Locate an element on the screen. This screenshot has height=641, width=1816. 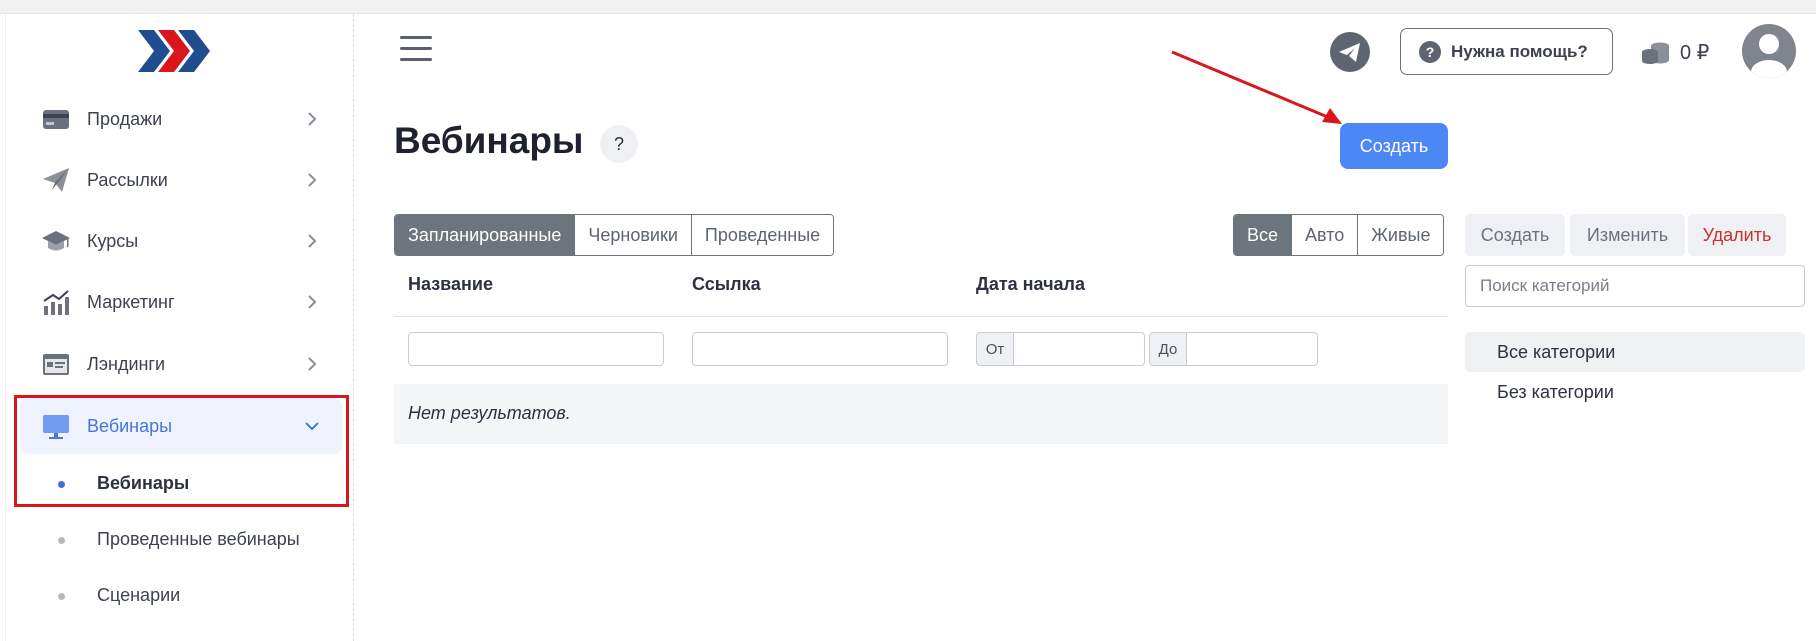
tab-all: Все is located at coordinates (1263, 235).